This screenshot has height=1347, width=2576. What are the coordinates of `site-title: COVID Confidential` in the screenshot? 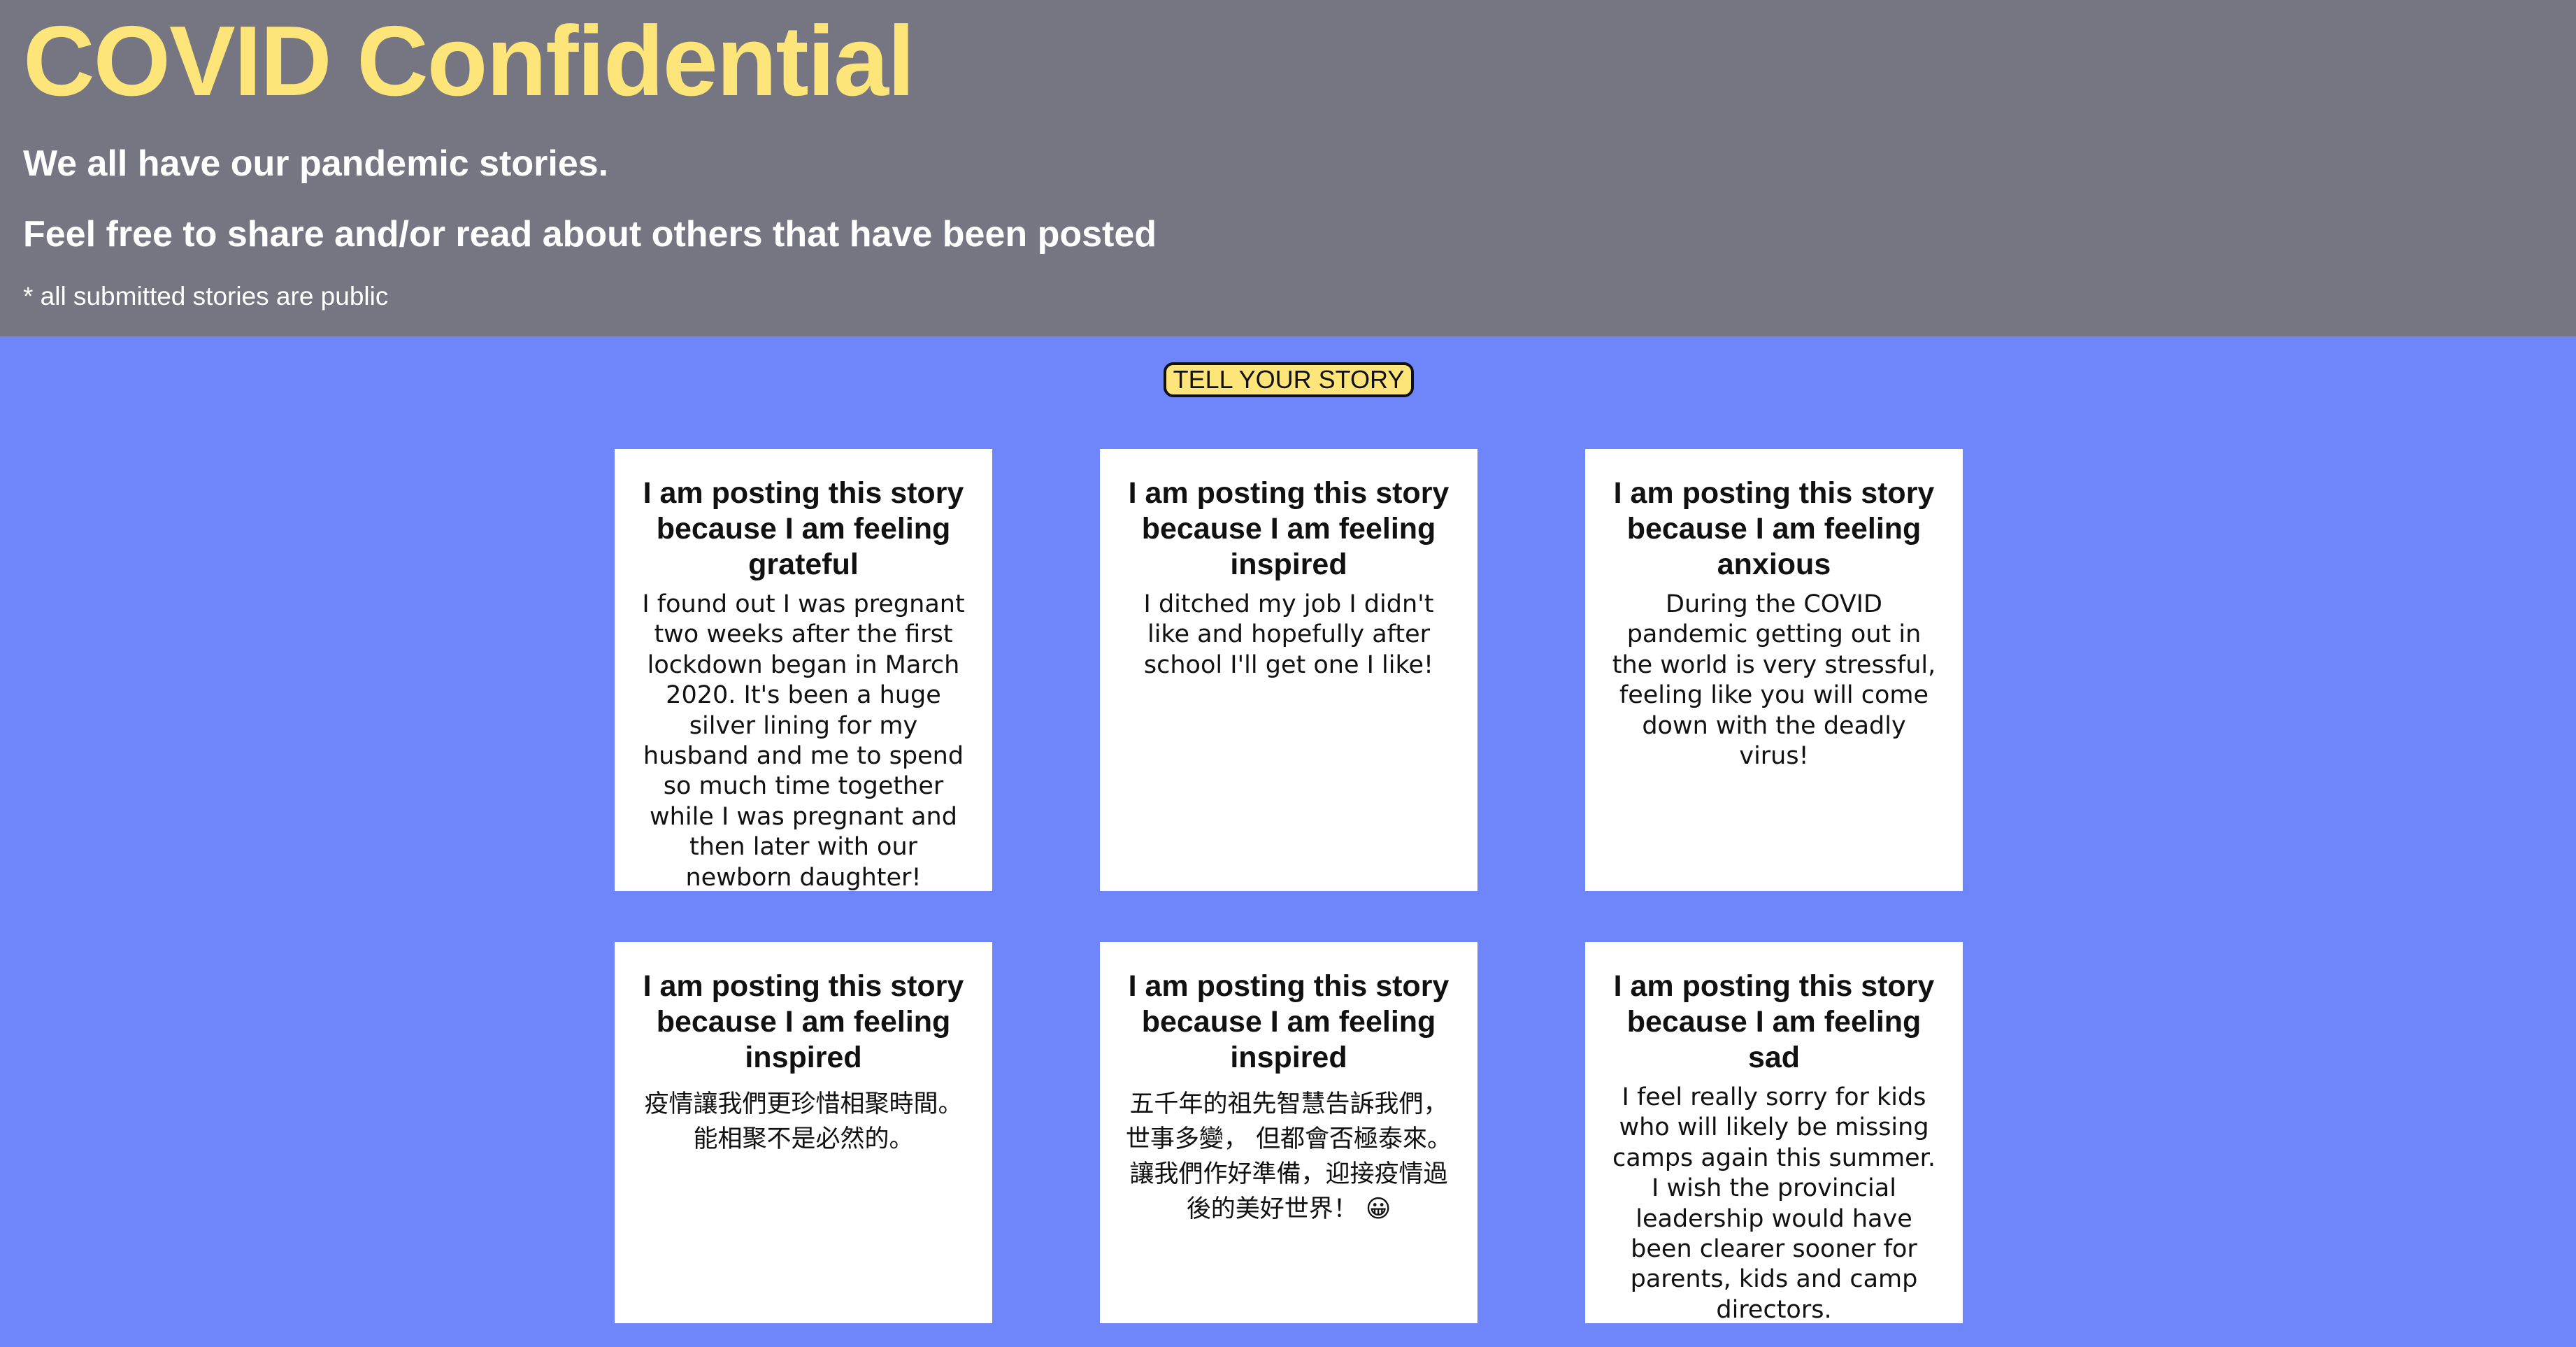 It's located at (469, 61).